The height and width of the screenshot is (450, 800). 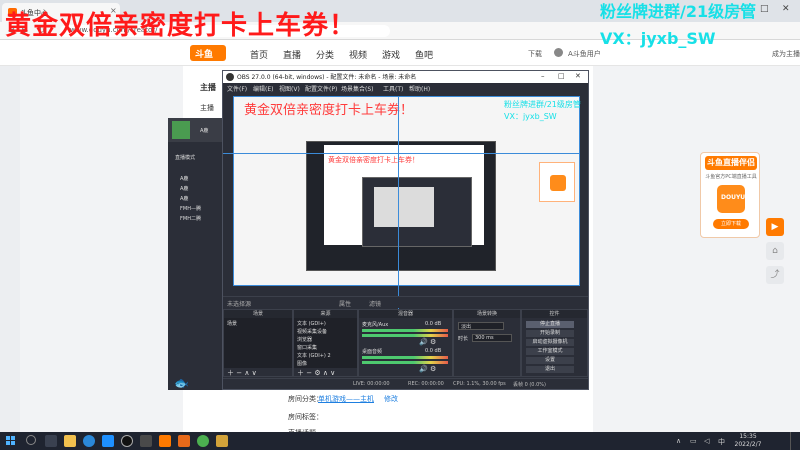 What do you see at coordinates (373, 160) in the screenshot?
I see `preview-nested-red-text: 黄金双倍亲密度打卡上车券！` at bounding box center [373, 160].